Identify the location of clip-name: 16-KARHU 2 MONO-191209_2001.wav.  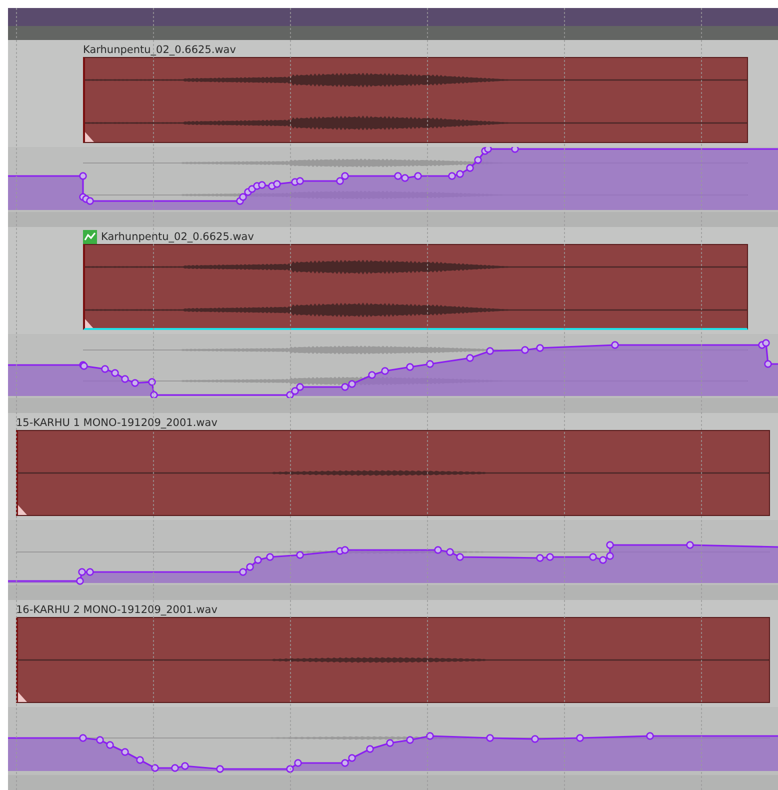
(117, 610).